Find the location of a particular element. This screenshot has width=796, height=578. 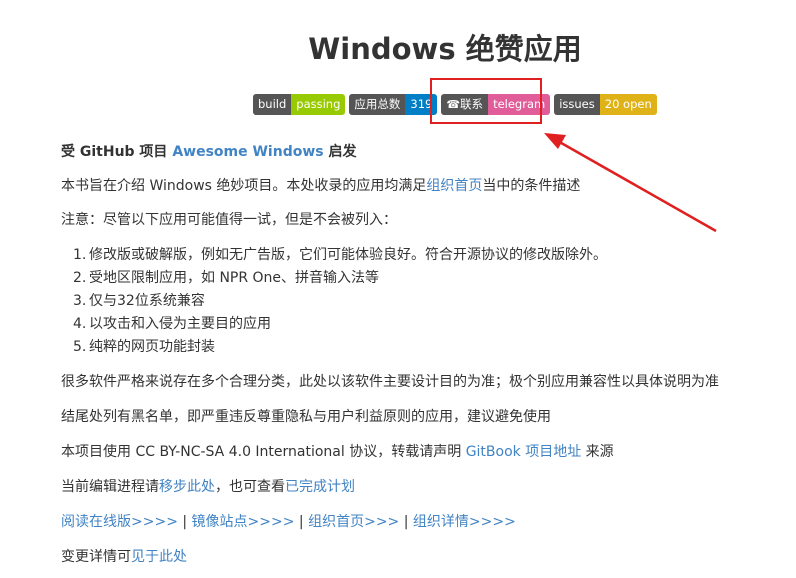

build-badge-value: passing is located at coordinates (318, 104).